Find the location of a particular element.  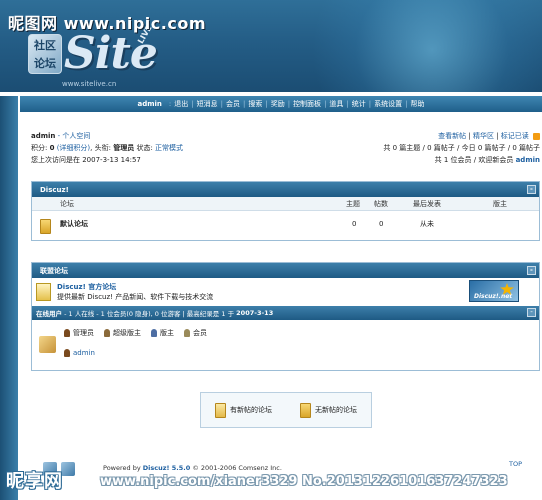

legend-new-posts: 有新帖的论坛 is located at coordinates (251, 410).